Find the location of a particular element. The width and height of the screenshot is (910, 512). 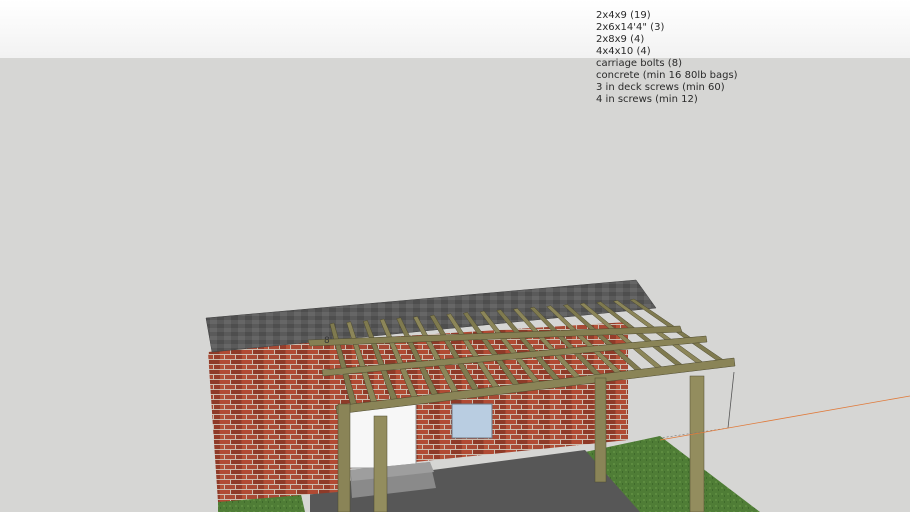

dimension-line is located at coordinates (731, 400).